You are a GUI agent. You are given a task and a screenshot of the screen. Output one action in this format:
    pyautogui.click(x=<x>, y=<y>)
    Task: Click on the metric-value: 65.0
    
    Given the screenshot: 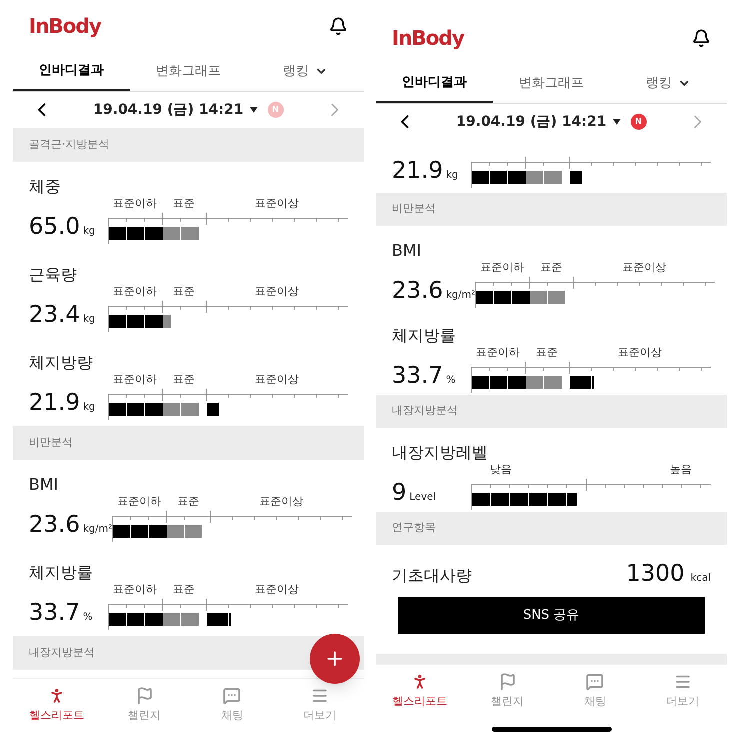 What is the action you would take?
    pyautogui.click(x=54, y=227)
    